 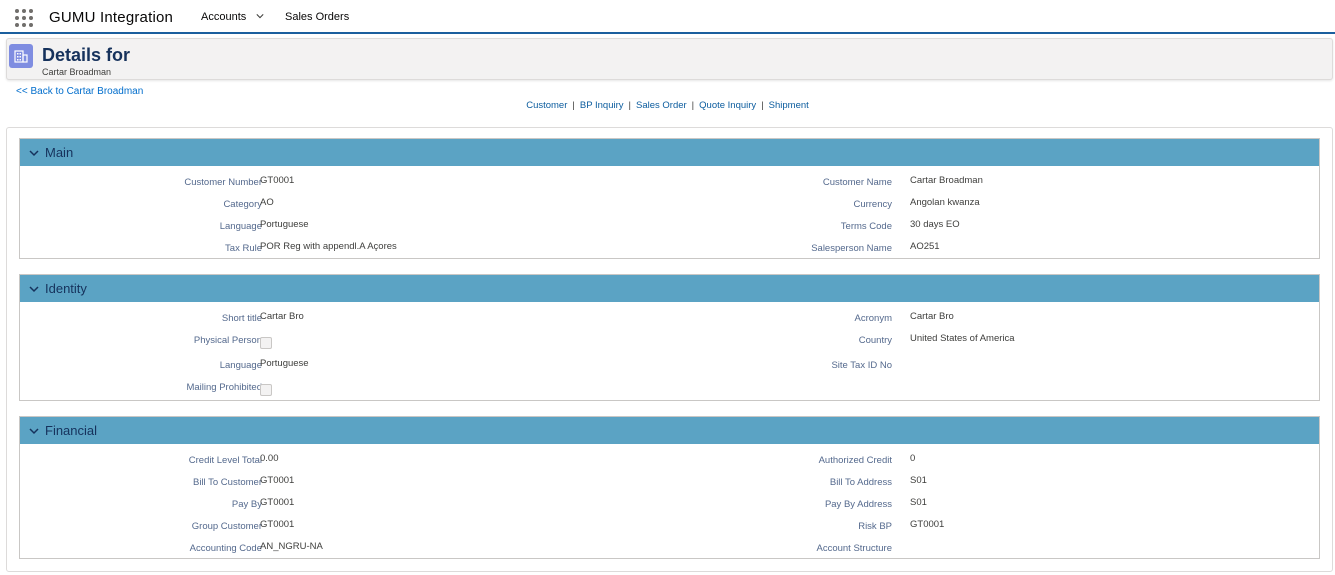 I want to click on page-title: Details for, so click(x=86, y=55).